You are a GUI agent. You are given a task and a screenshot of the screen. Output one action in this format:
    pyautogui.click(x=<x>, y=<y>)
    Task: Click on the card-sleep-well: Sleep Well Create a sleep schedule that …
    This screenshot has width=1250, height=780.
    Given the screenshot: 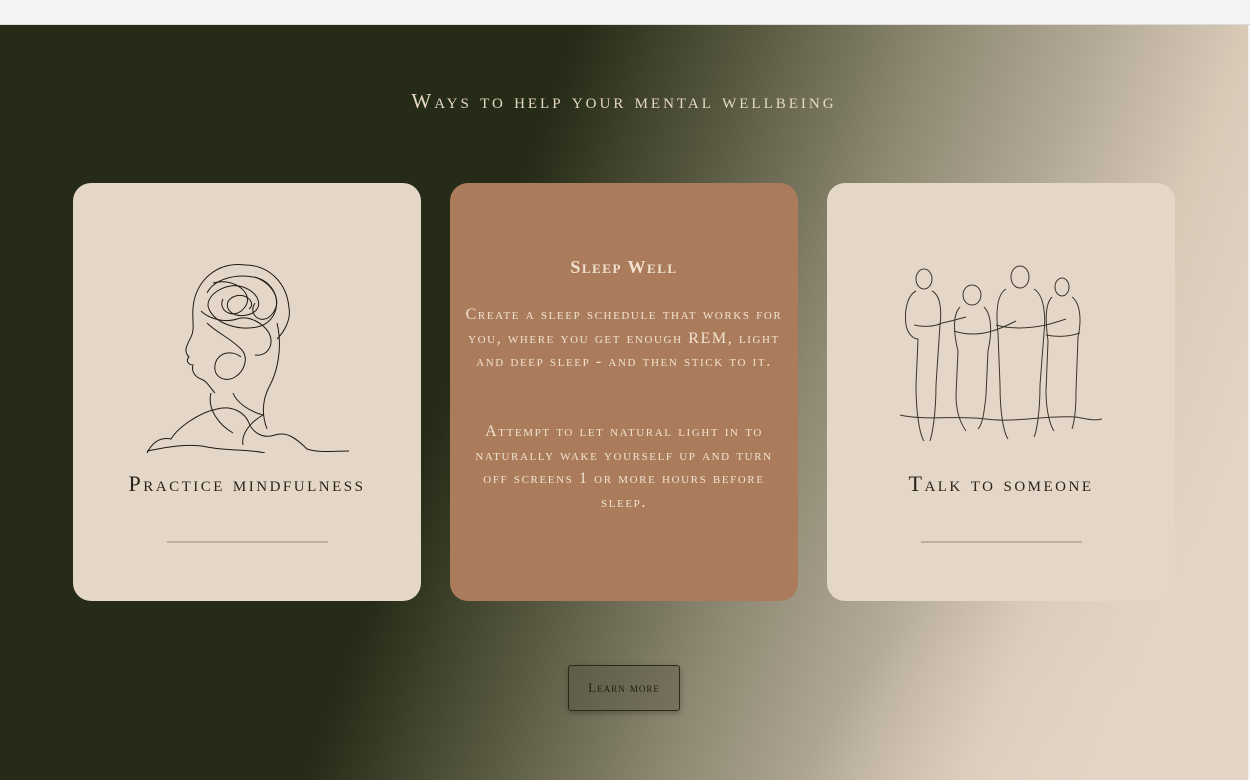 What is the action you would take?
    pyautogui.click(x=624, y=392)
    